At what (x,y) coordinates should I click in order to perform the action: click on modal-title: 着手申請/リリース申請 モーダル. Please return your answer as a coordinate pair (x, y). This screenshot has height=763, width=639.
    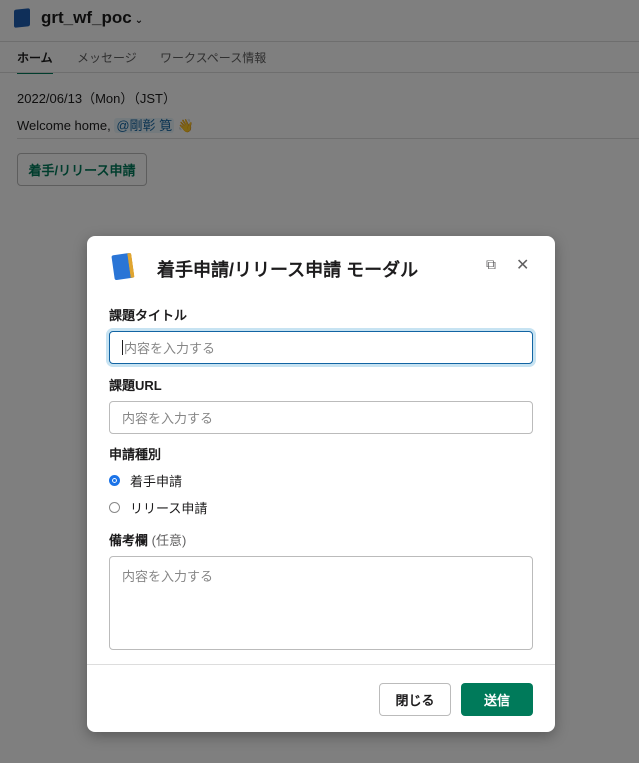
    Looking at the image, I should click on (288, 270).